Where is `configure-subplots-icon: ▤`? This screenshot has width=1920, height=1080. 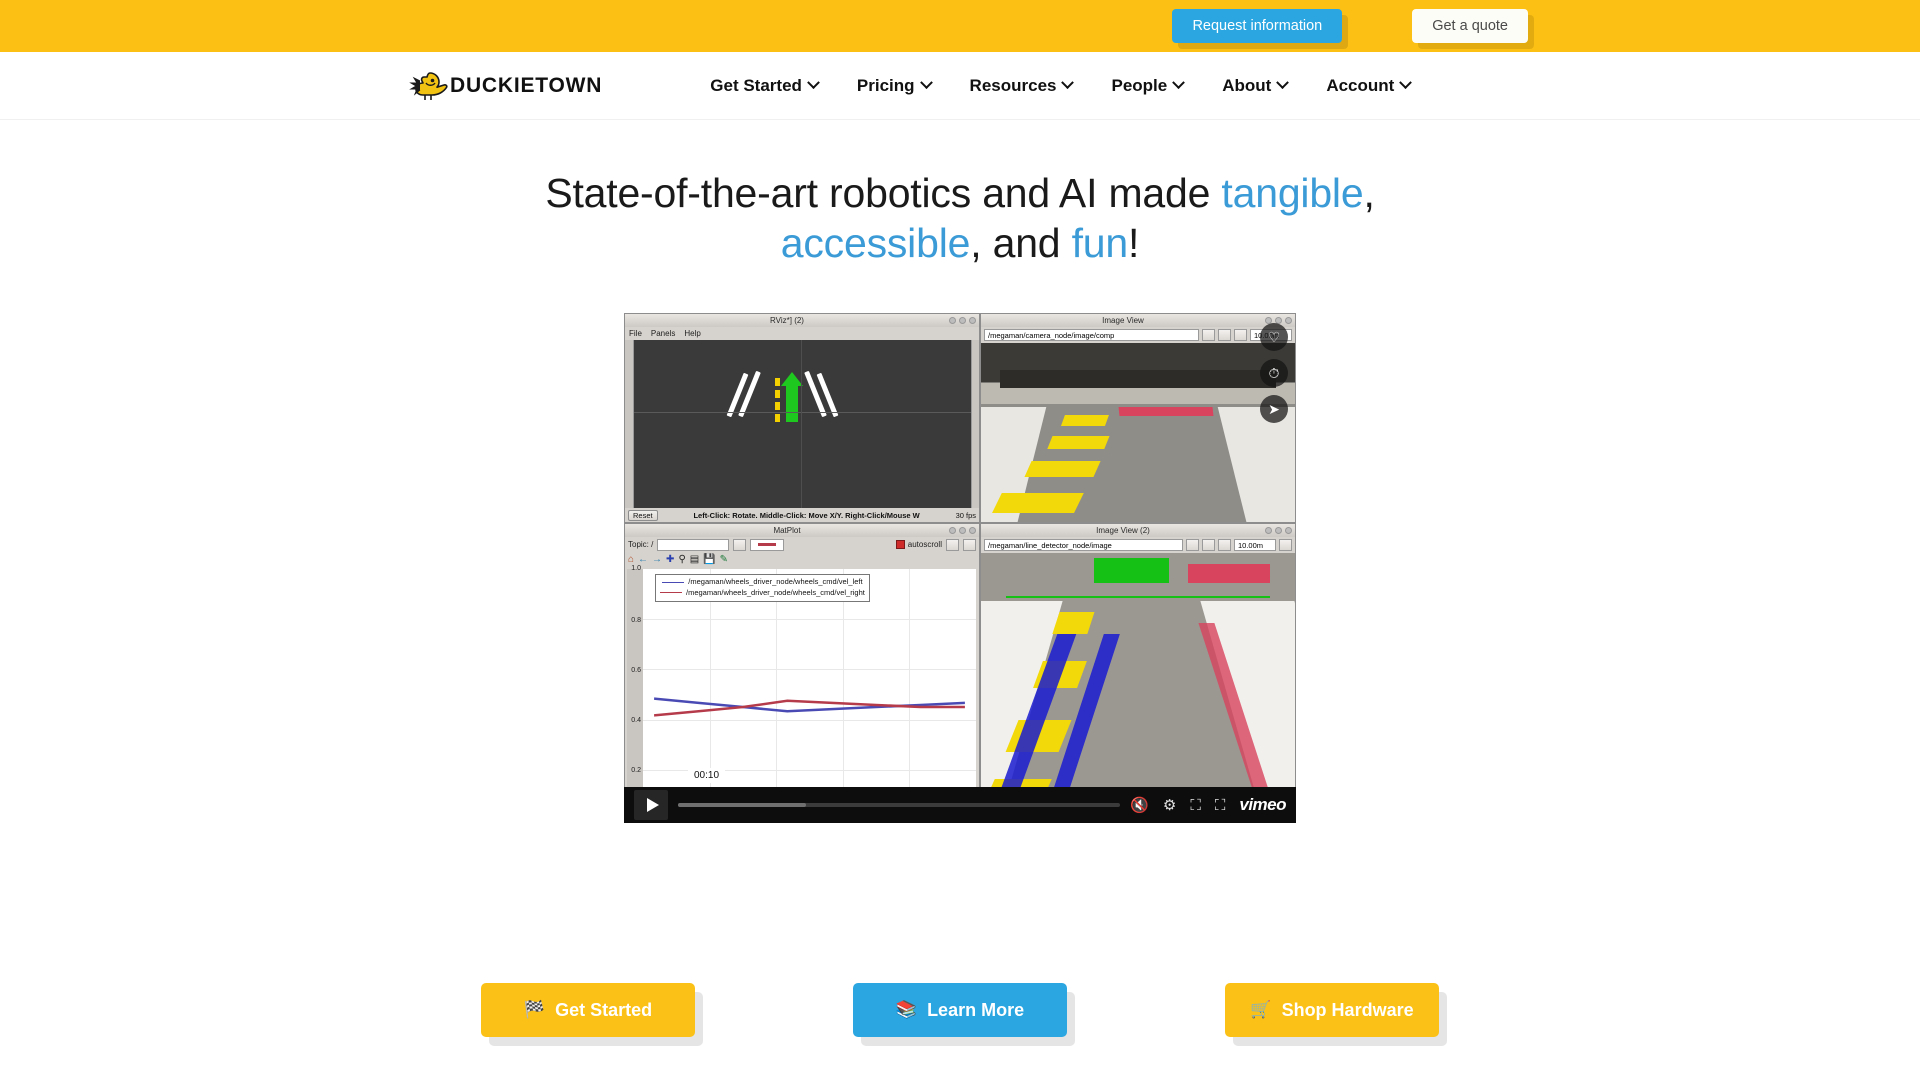
configure-subplots-icon: ▤ is located at coordinates (694, 559).